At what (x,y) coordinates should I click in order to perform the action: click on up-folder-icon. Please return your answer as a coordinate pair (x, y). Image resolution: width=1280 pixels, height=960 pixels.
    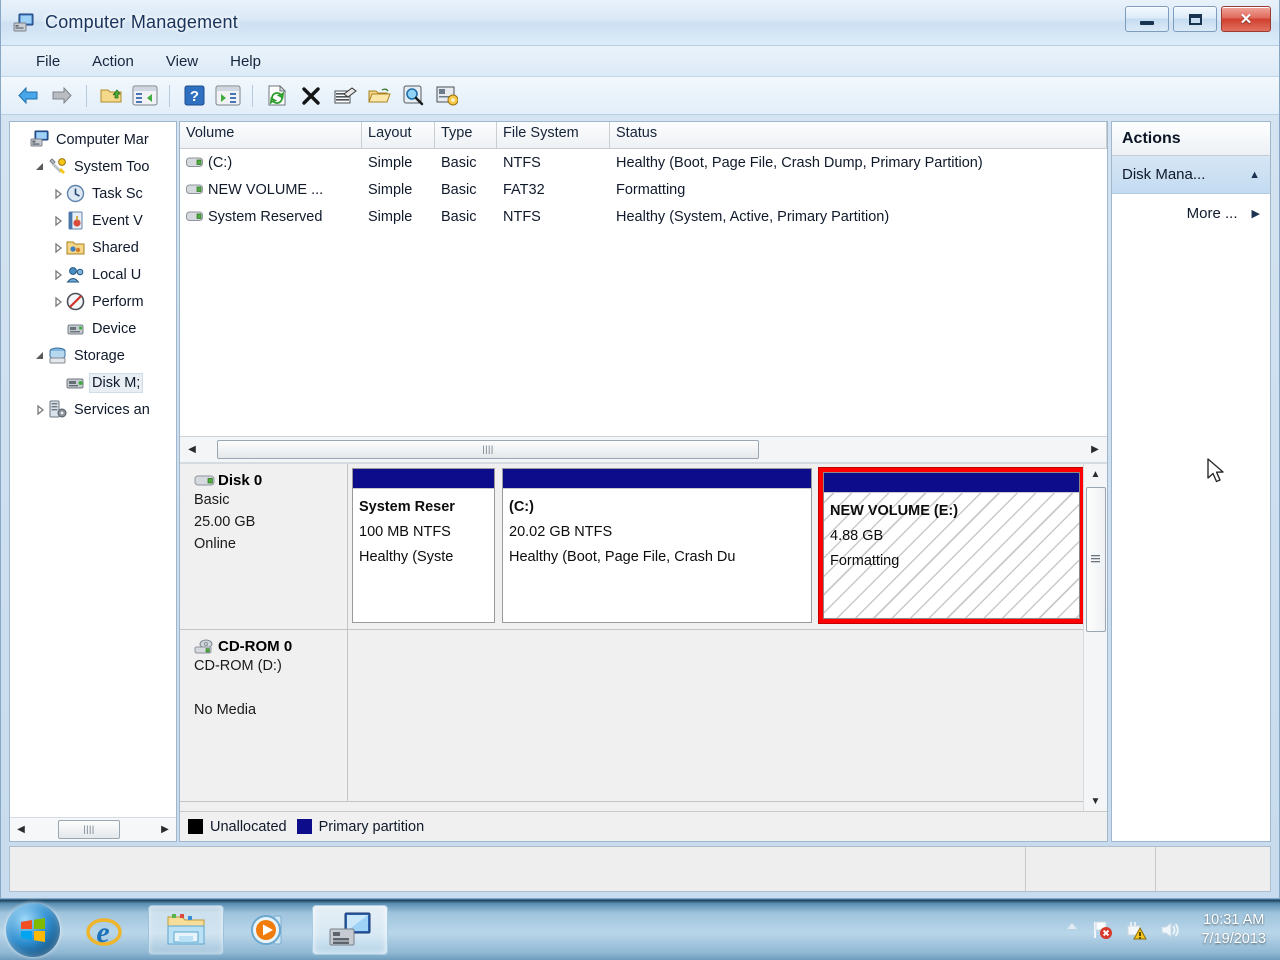
    Looking at the image, I should click on (111, 96).